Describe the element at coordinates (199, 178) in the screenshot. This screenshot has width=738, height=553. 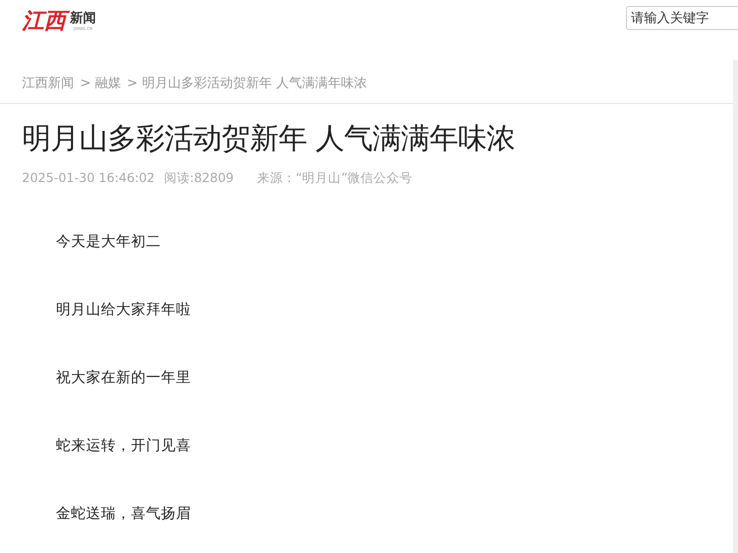
I see `view-count: 阅读:82809` at that location.